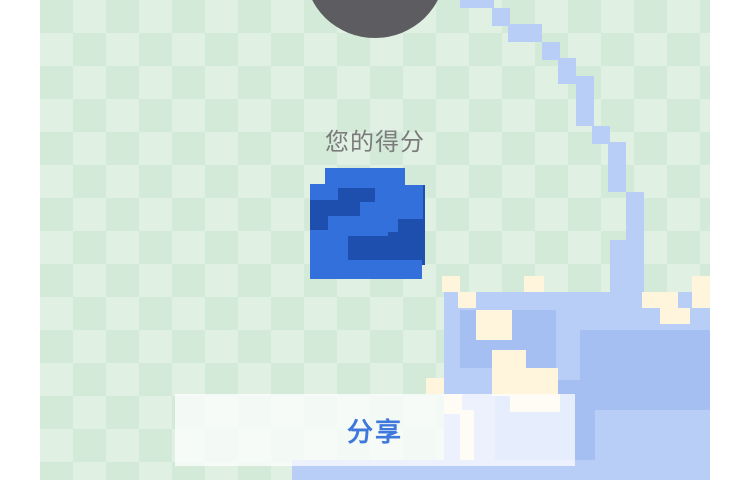  I want to click on share-button: 分享, so click(375, 430).